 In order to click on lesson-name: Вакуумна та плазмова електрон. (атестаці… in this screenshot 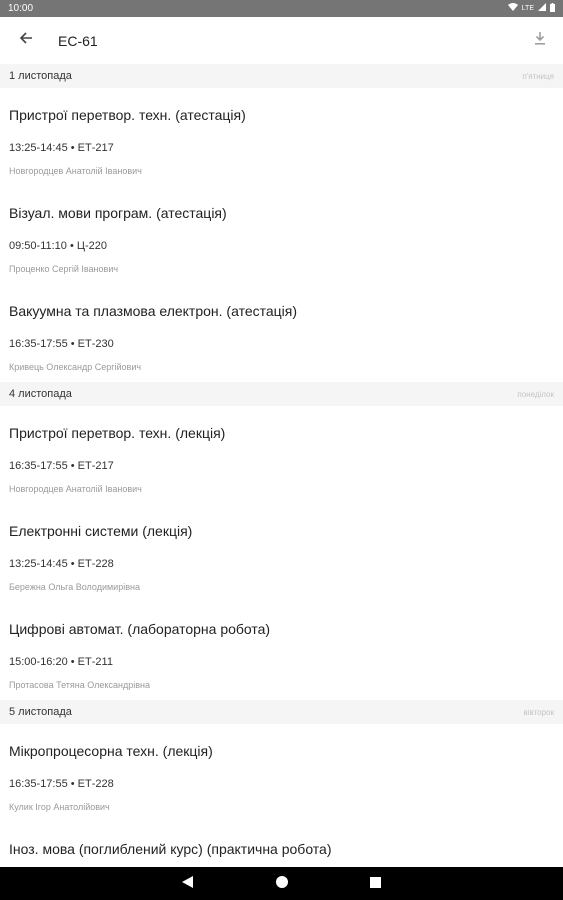, I will do `click(153, 311)`.